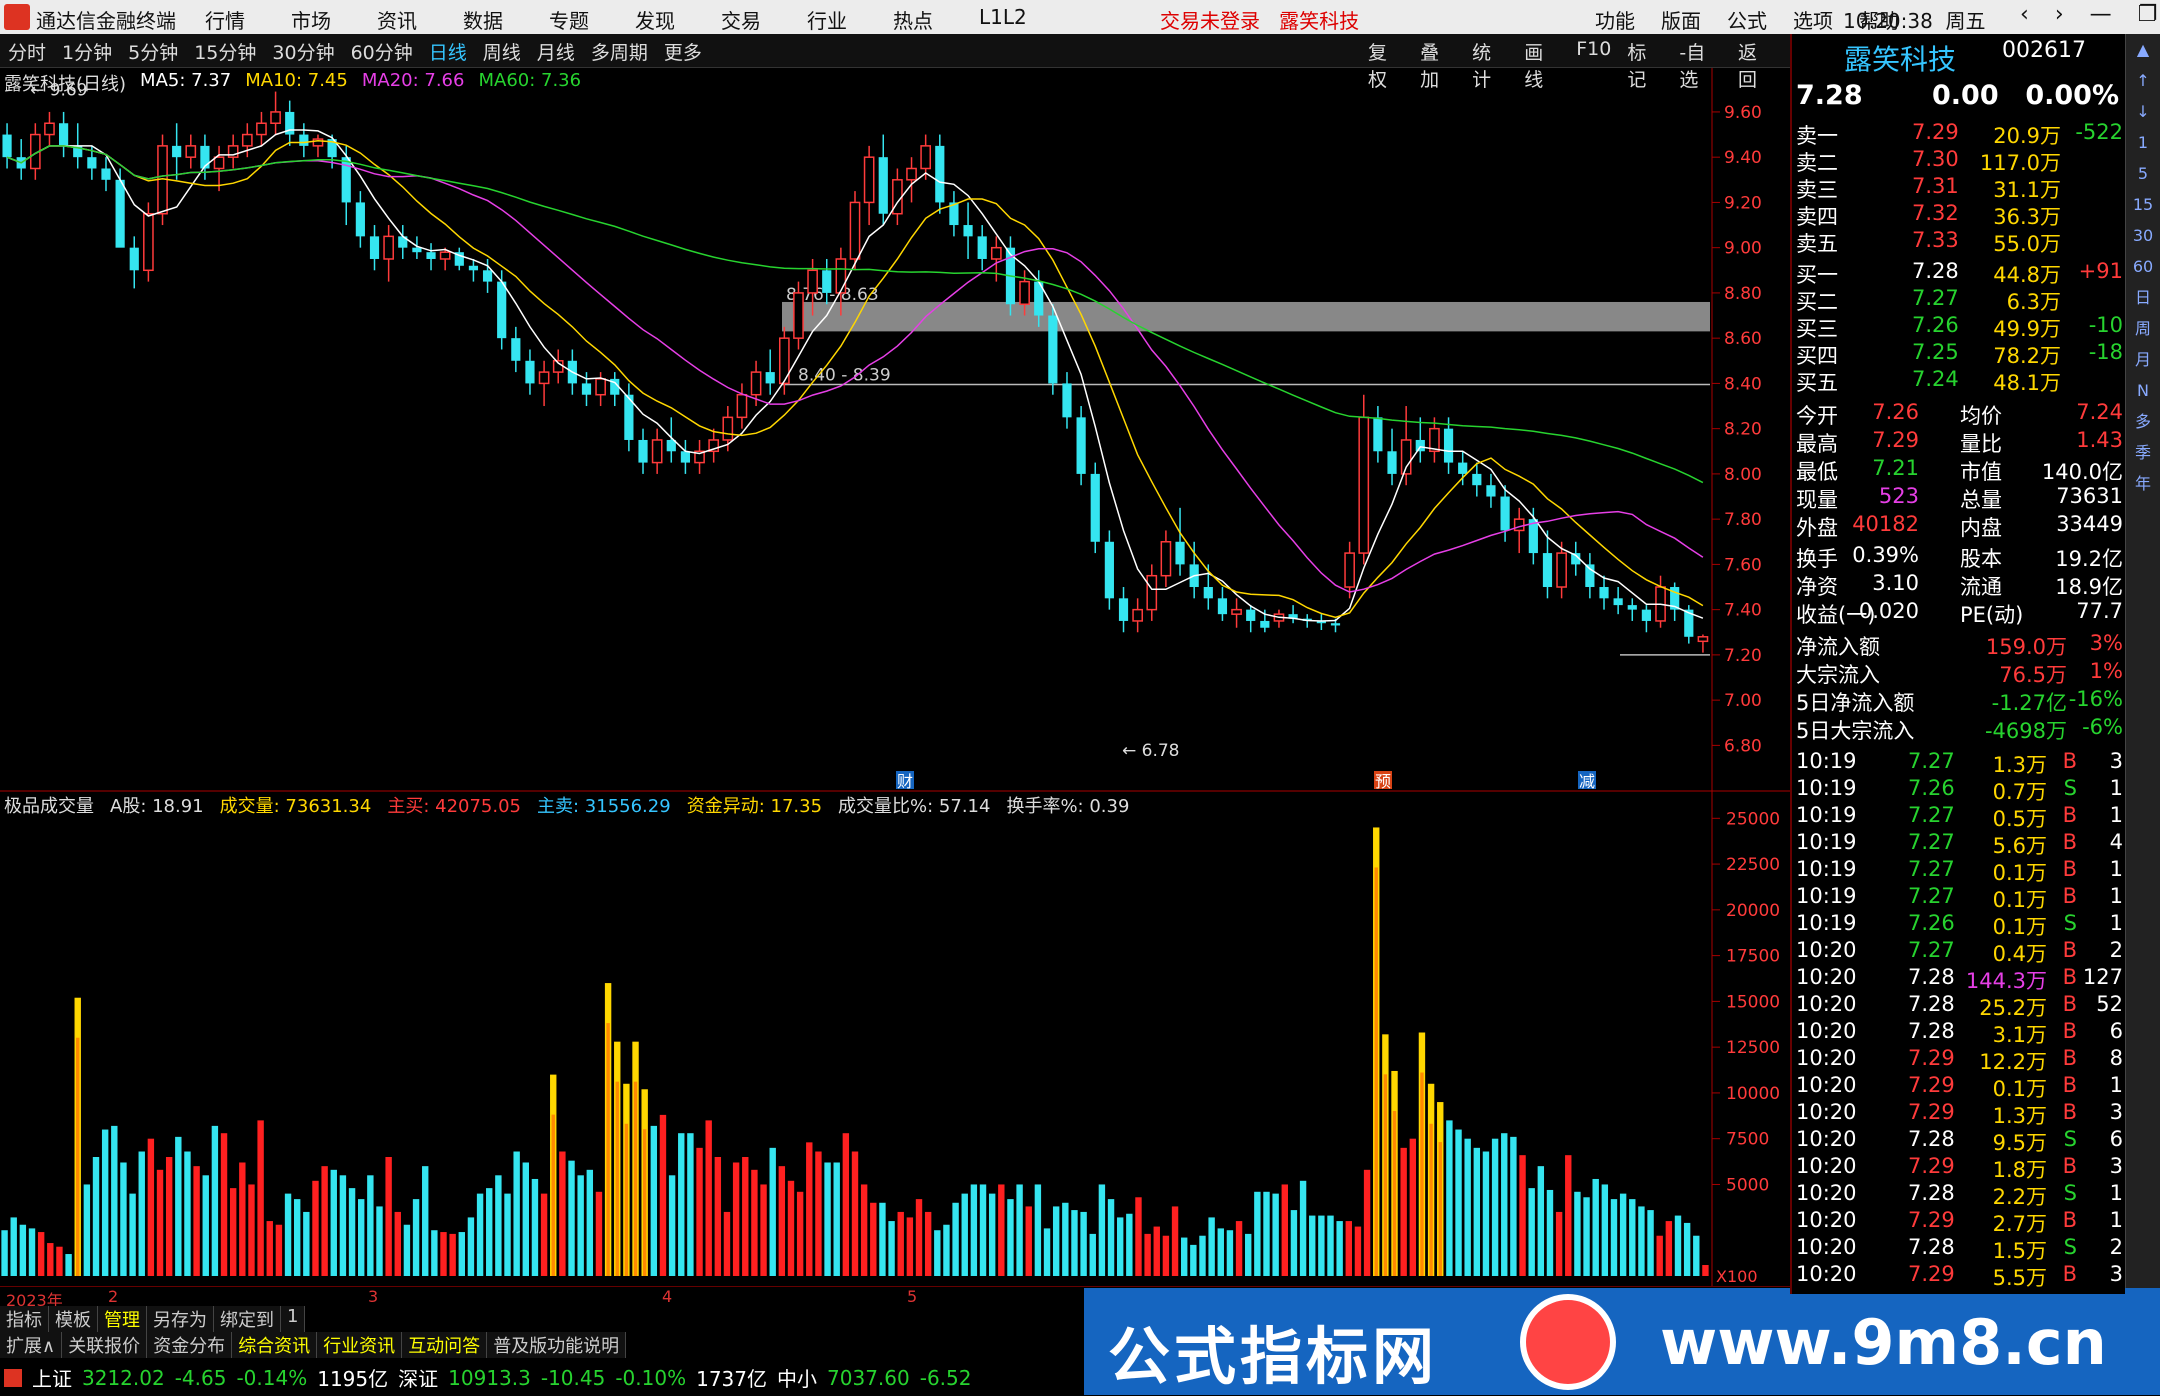  Describe the element at coordinates (2143, 359) in the screenshot. I see `sidebar-item: 月` at that location.